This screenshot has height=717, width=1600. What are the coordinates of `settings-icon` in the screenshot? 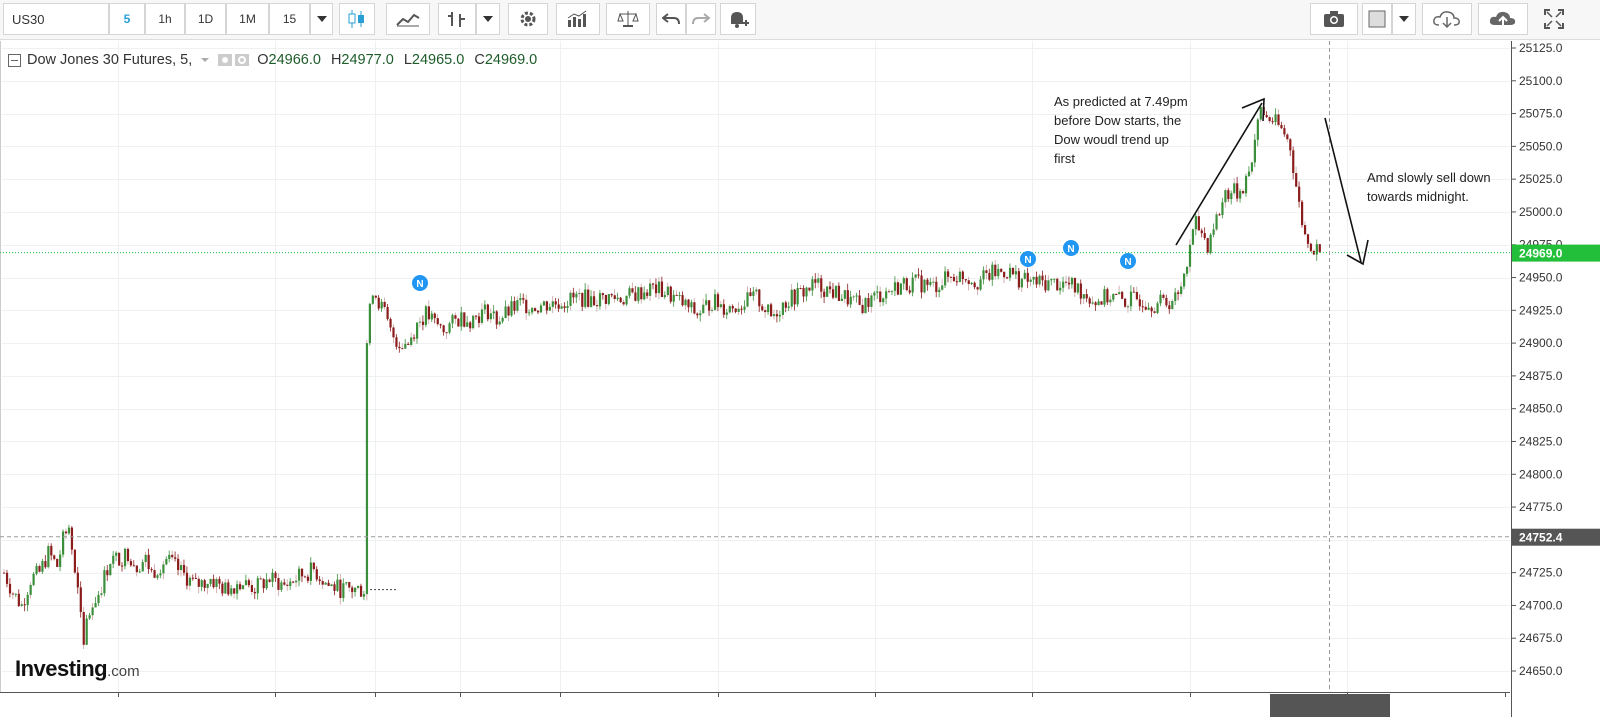 It's located at (242, 60).